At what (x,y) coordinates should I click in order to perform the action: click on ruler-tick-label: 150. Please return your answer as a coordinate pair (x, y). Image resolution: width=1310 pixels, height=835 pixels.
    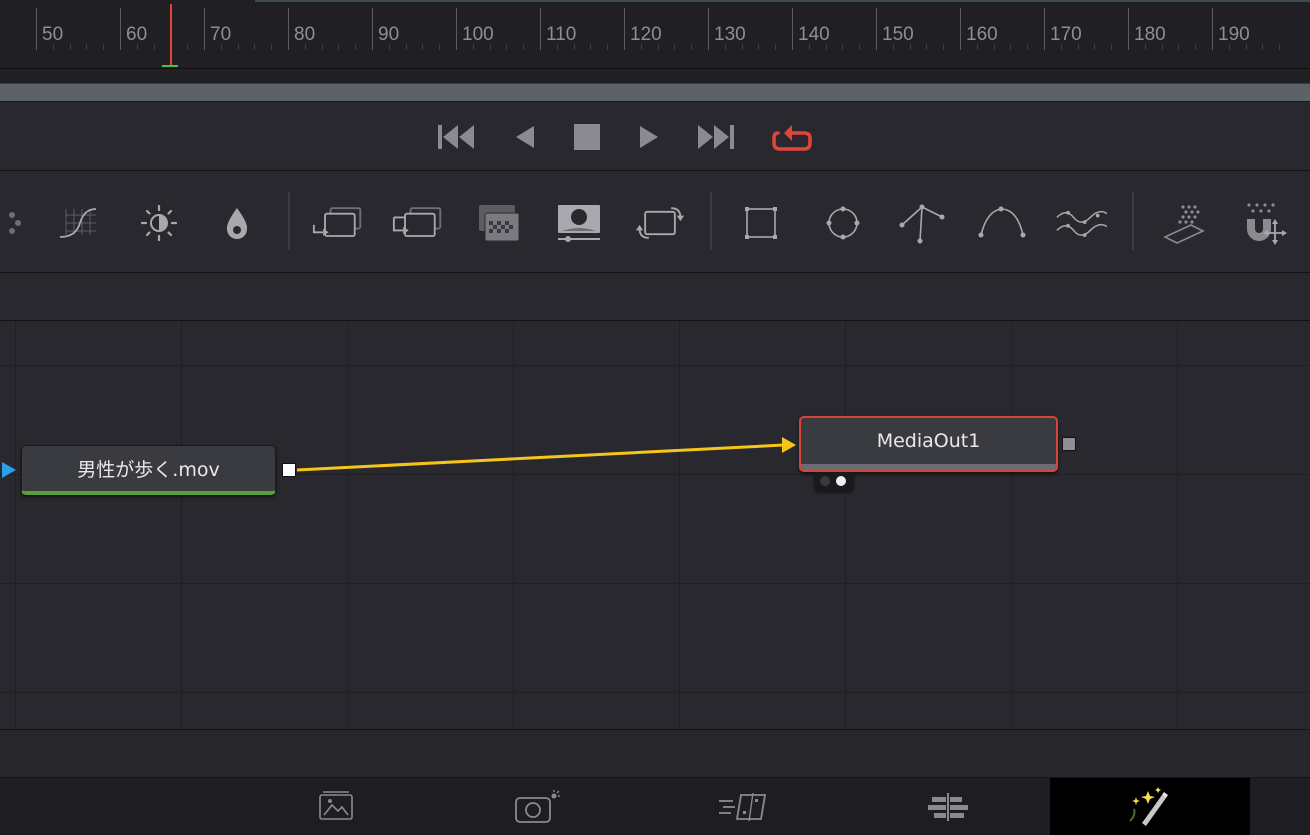
    Looking at the image, I should click on (898, 34).